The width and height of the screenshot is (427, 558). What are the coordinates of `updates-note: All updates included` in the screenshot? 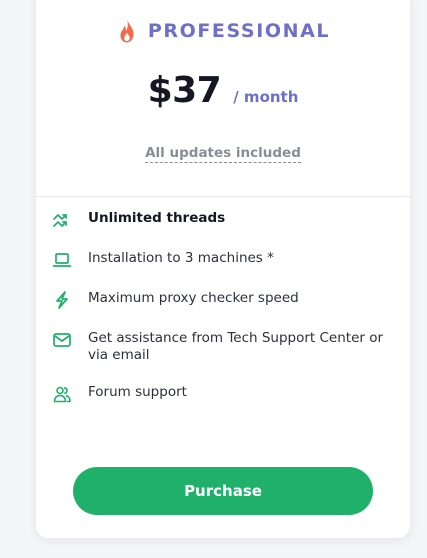 It's located at (223, 153).